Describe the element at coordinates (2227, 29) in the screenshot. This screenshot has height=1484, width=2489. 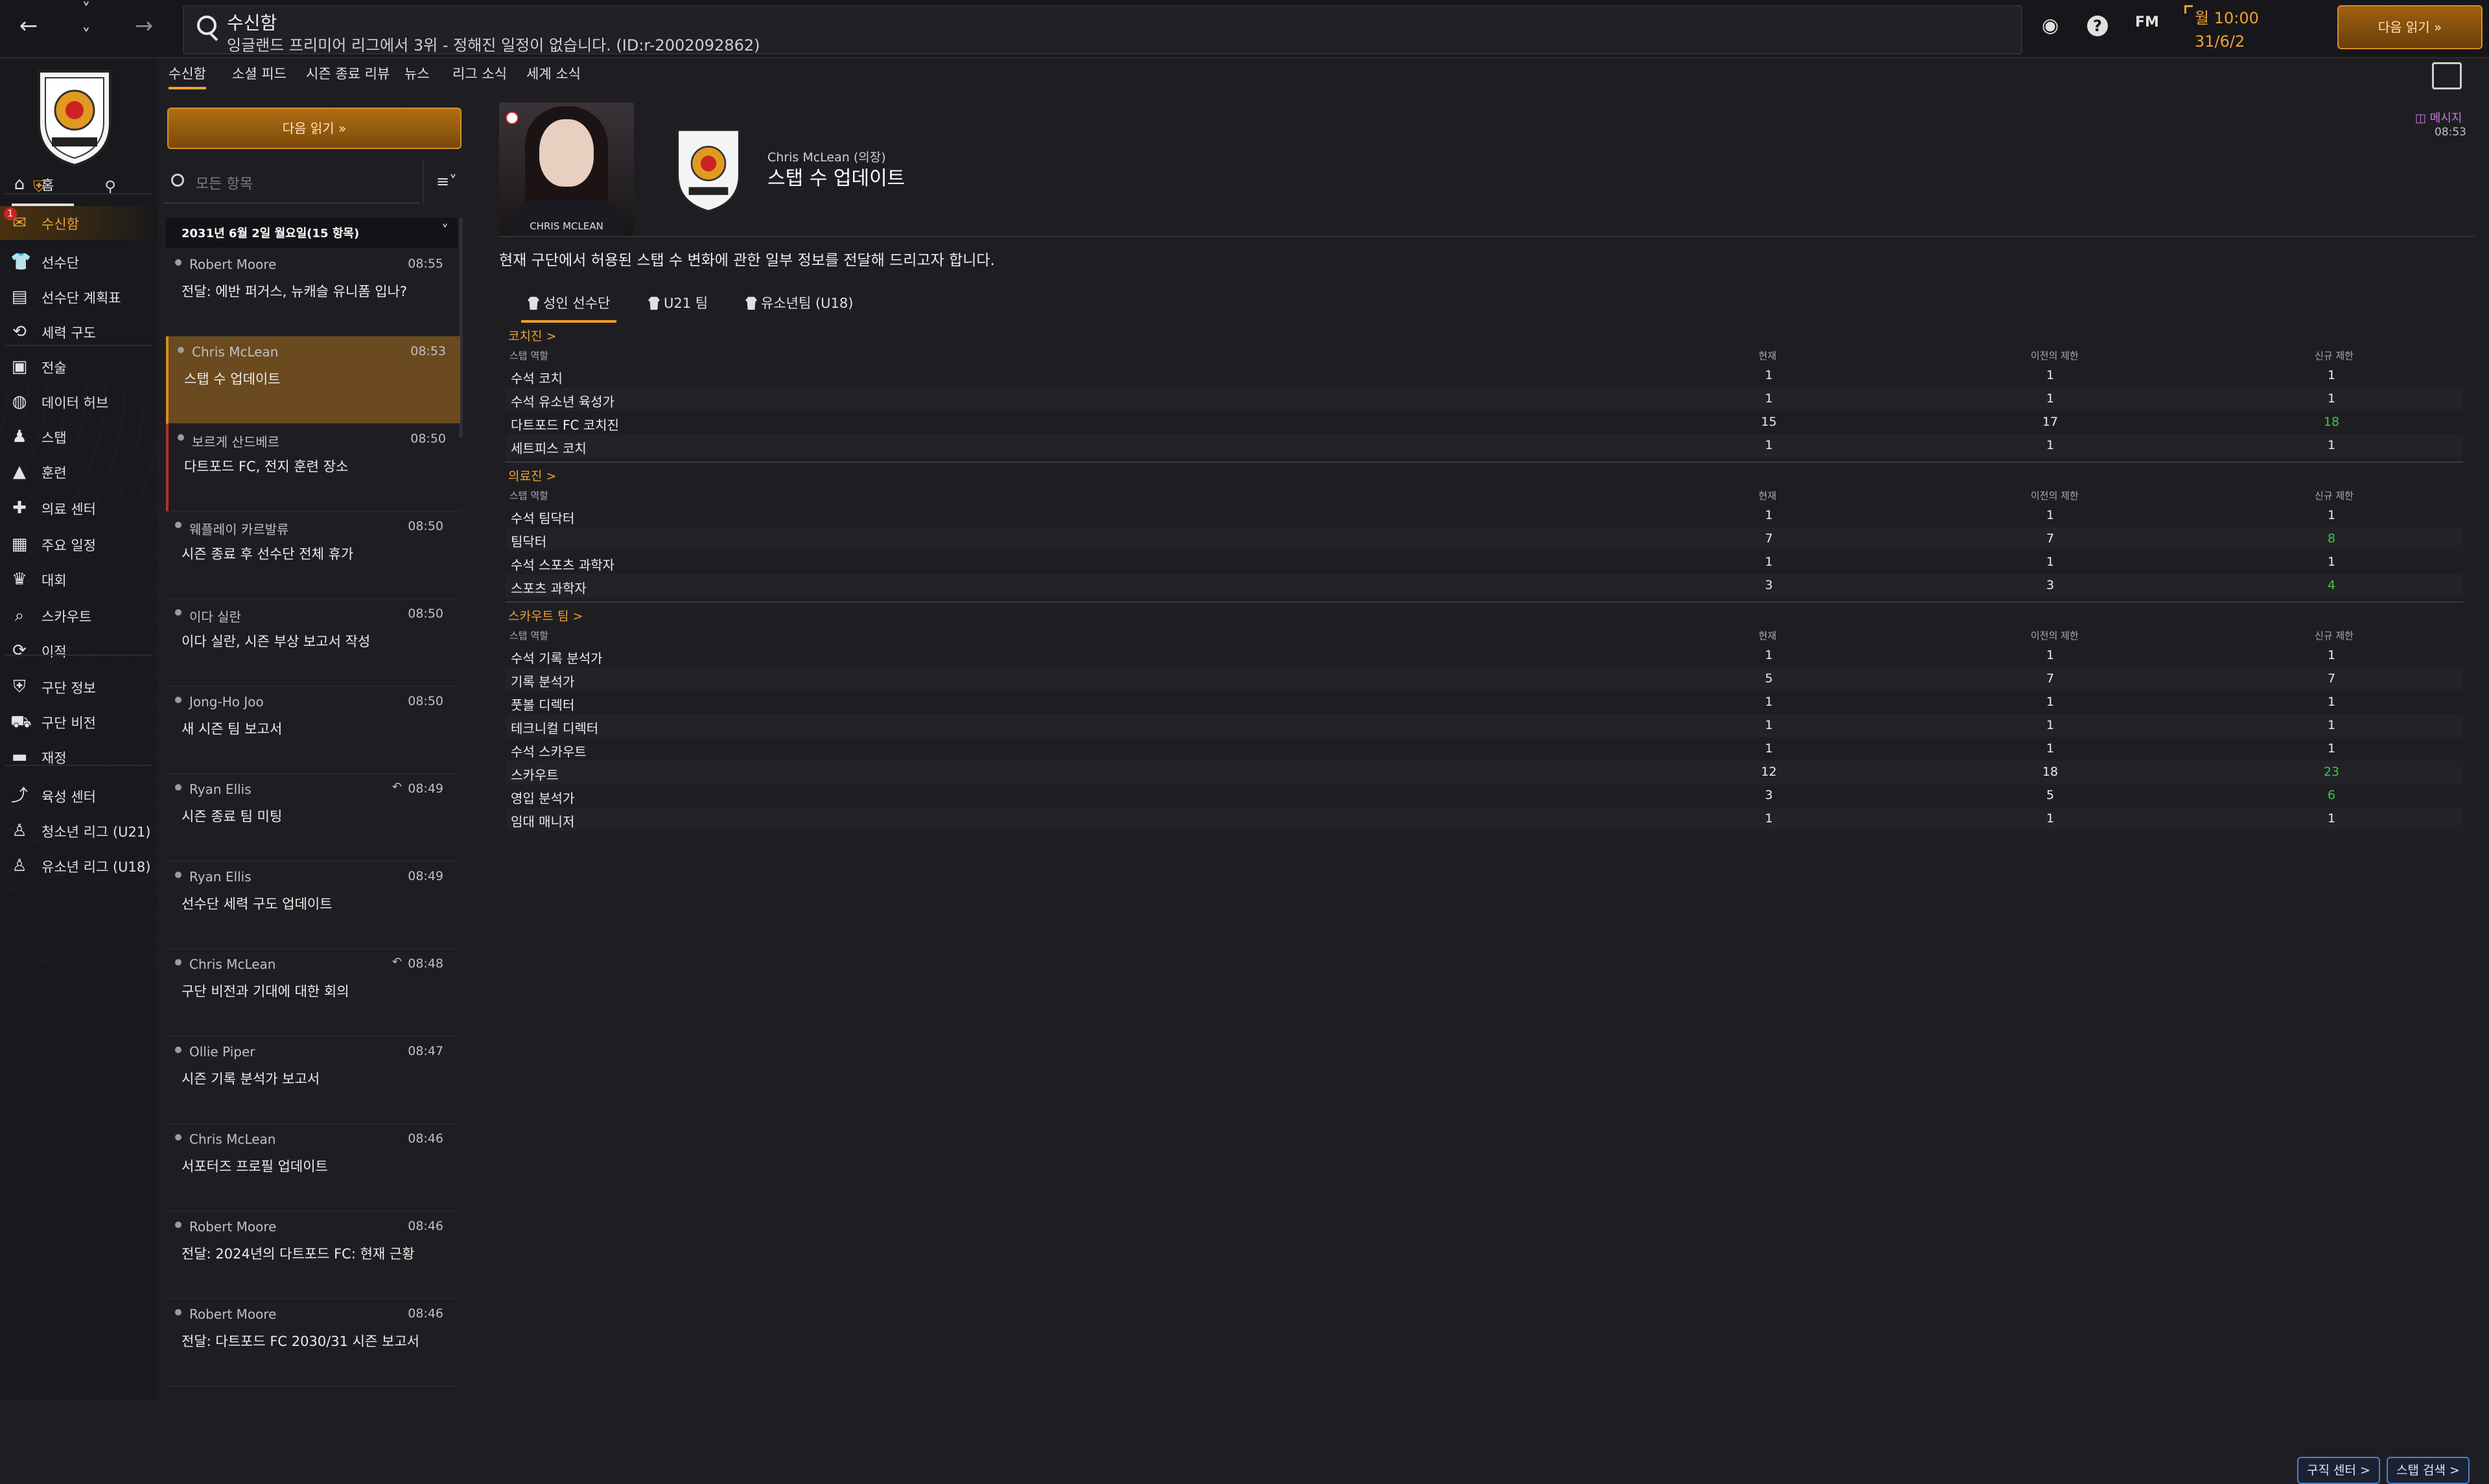
I see `game-date: 월 10:00 31/6/2` at that location.